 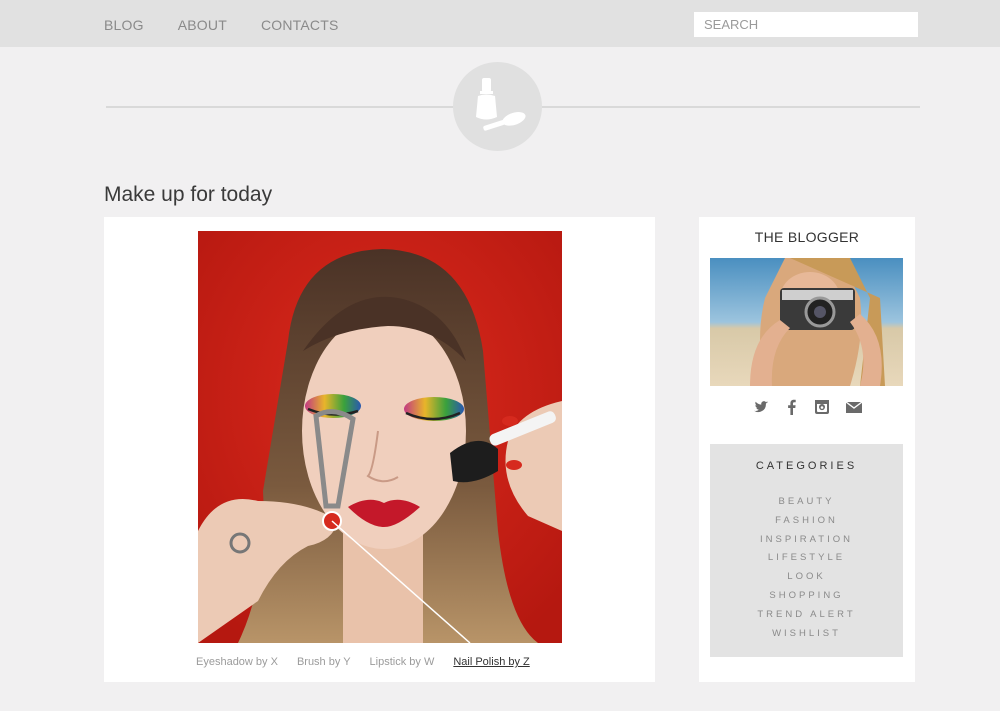 I want to click on category-look: LOOK, so click(x=806, y=577).